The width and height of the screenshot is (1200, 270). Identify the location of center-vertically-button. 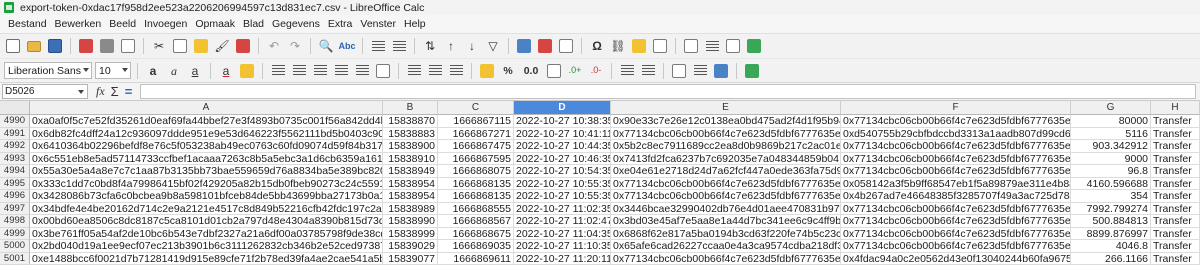
(435, 71).